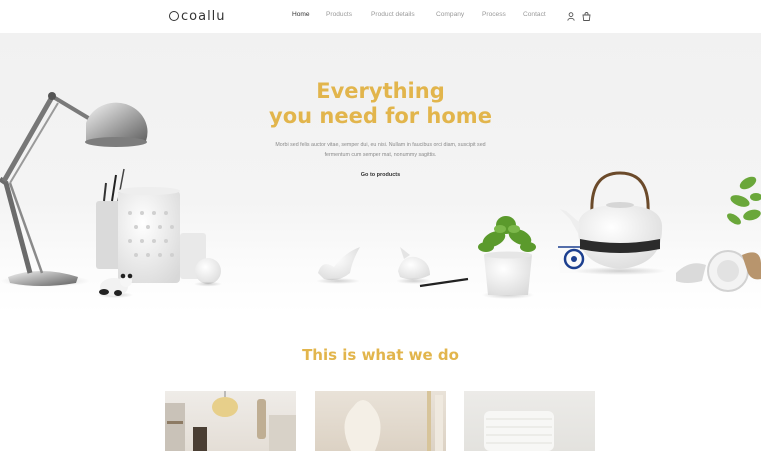  I want to click on service-card-3-image, so click(519, 431).